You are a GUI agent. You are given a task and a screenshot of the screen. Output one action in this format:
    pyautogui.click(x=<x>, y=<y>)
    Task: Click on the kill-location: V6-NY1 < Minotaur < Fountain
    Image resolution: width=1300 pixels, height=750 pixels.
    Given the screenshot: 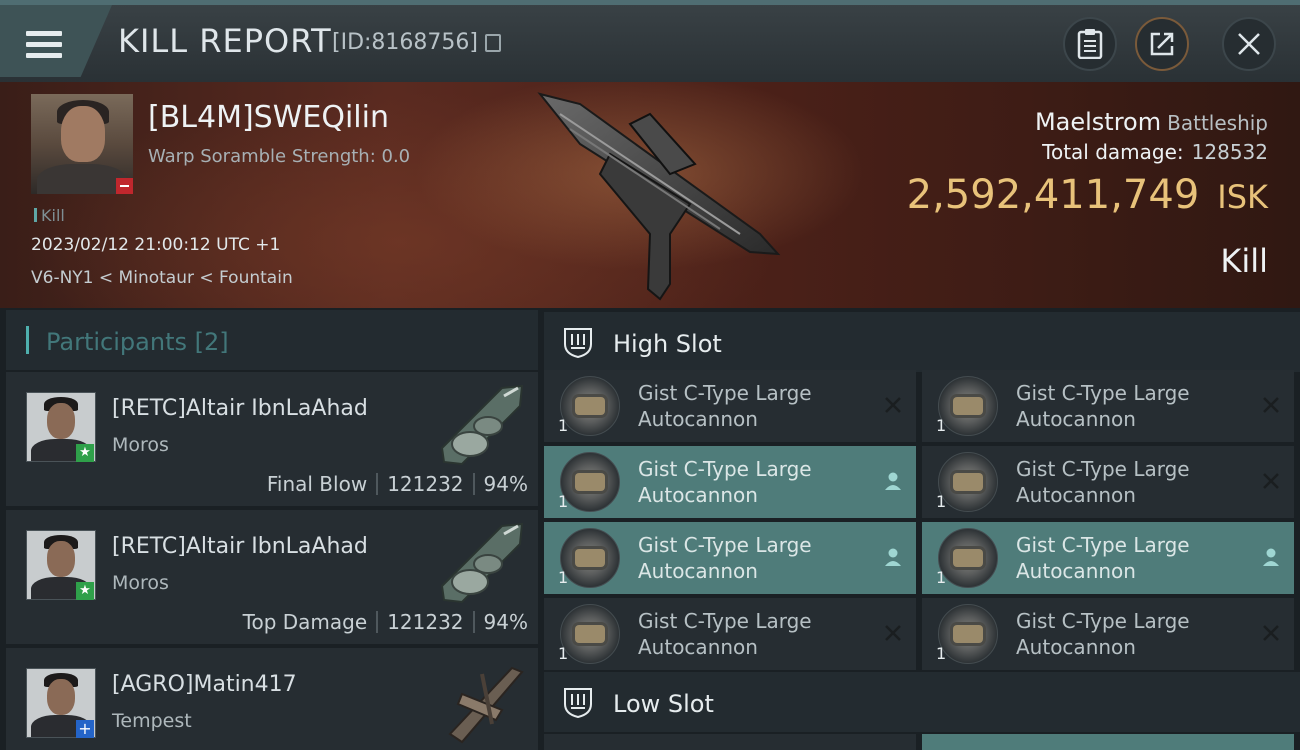 What is the action you would take?
    pyautogui.click(x=162, y=278)
    